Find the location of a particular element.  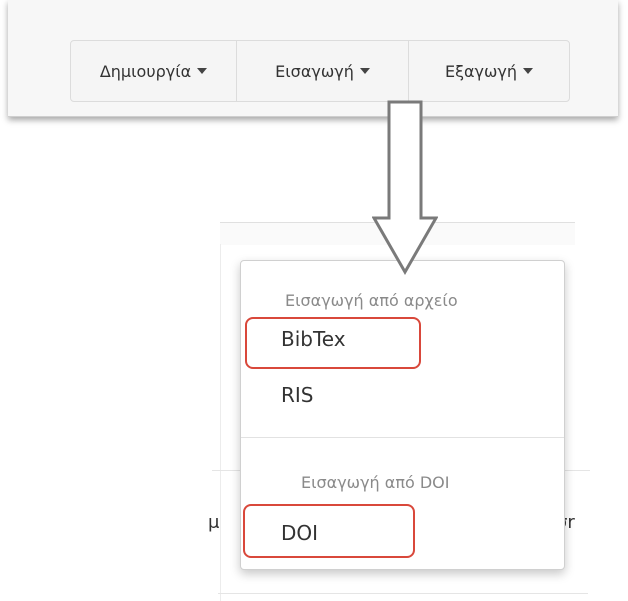

toolbar-button-group: Δημιουργία Εισαγωγή Εξαγωγή is located at coordinates (320, 71).